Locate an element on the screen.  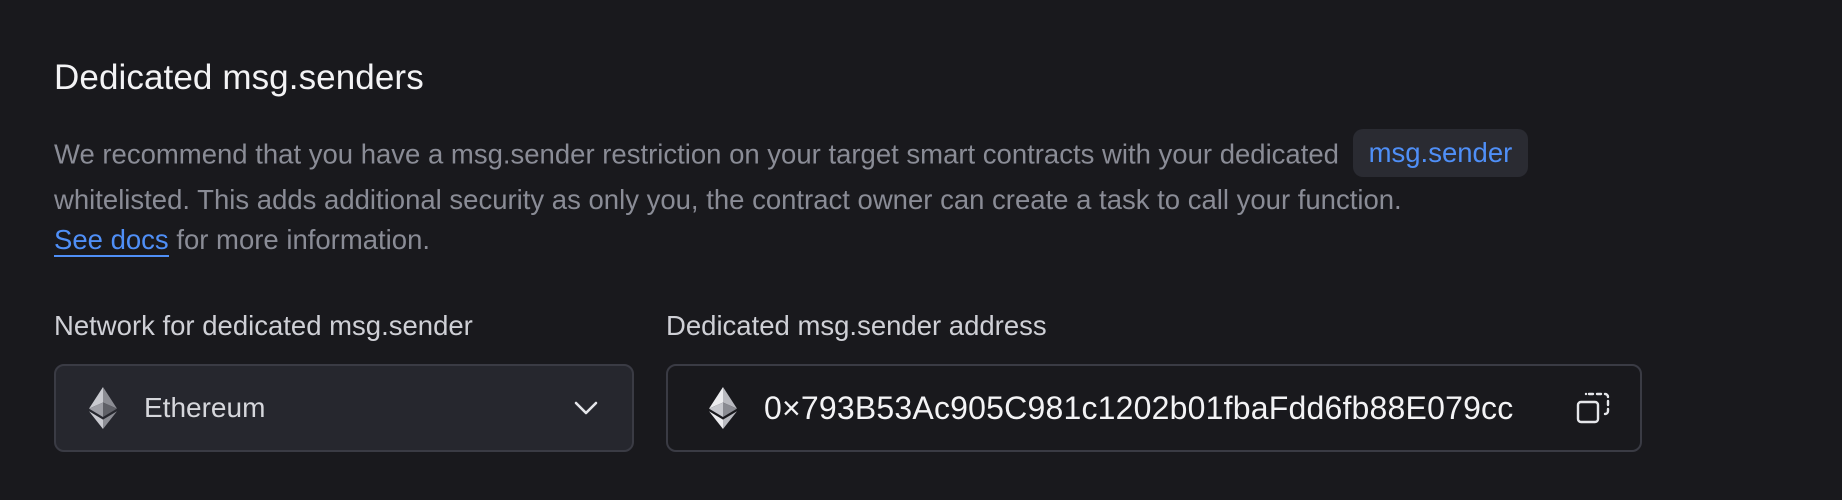
network-field-label: Network for dedicated msg.sender is located at coordinates (263, 325).